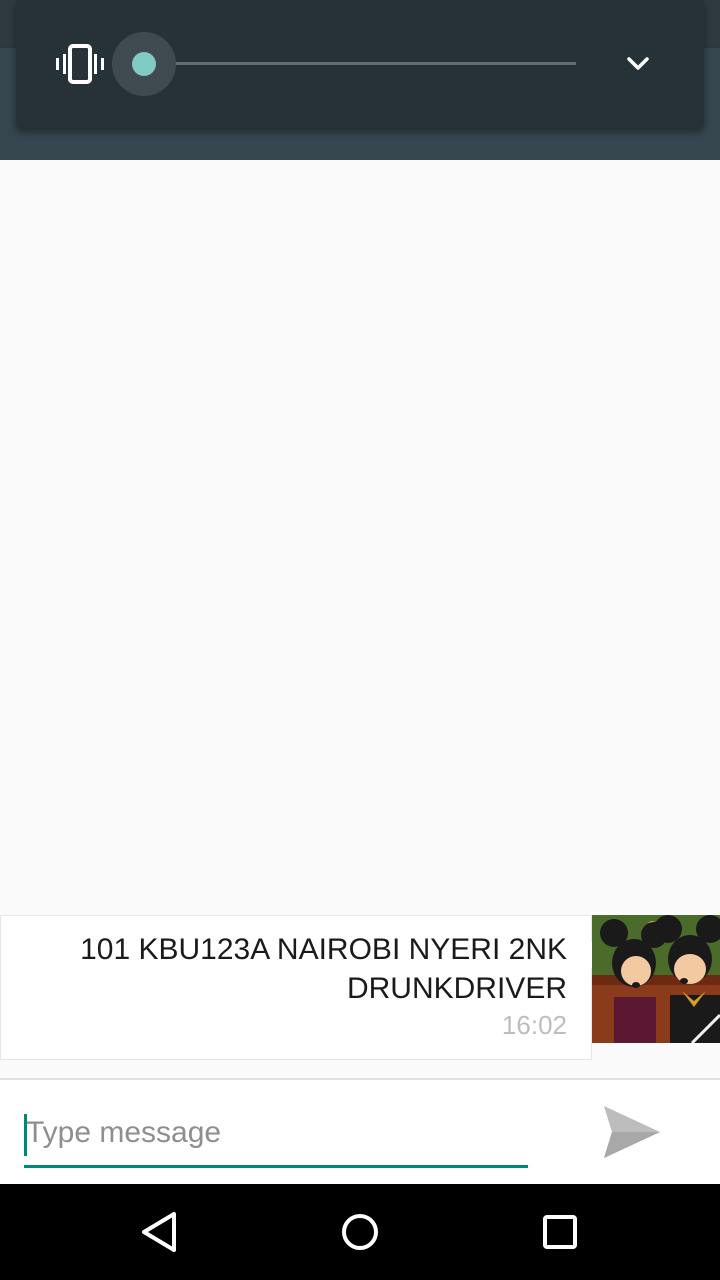  Describe the element at coordinates (376, 63) in the screenshot. I see `volume-slider-track` at that location.